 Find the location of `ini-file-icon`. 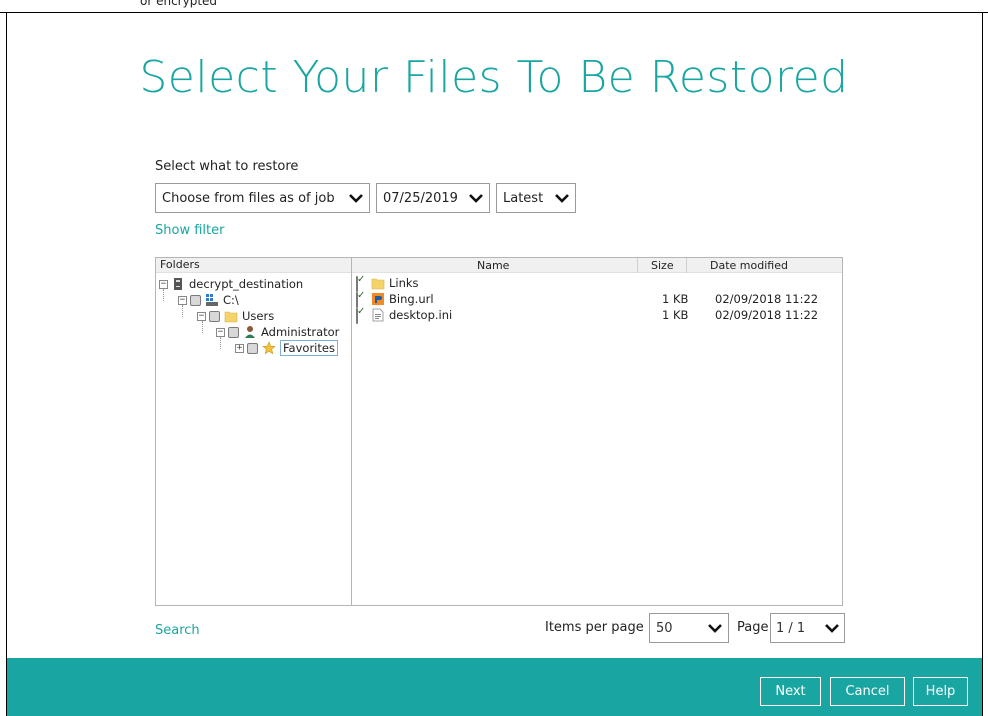

ini-file-icon is located at coordinates (378, 315).